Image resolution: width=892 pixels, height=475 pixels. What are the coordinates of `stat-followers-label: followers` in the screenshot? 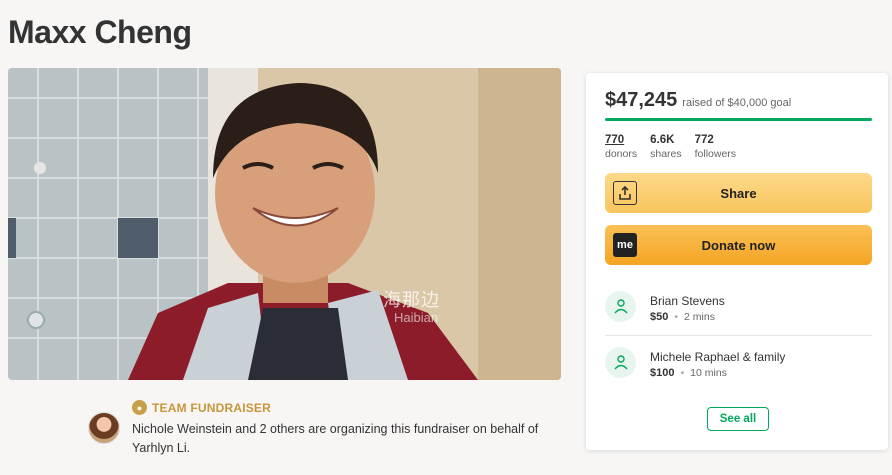 It's located at (715, 154).